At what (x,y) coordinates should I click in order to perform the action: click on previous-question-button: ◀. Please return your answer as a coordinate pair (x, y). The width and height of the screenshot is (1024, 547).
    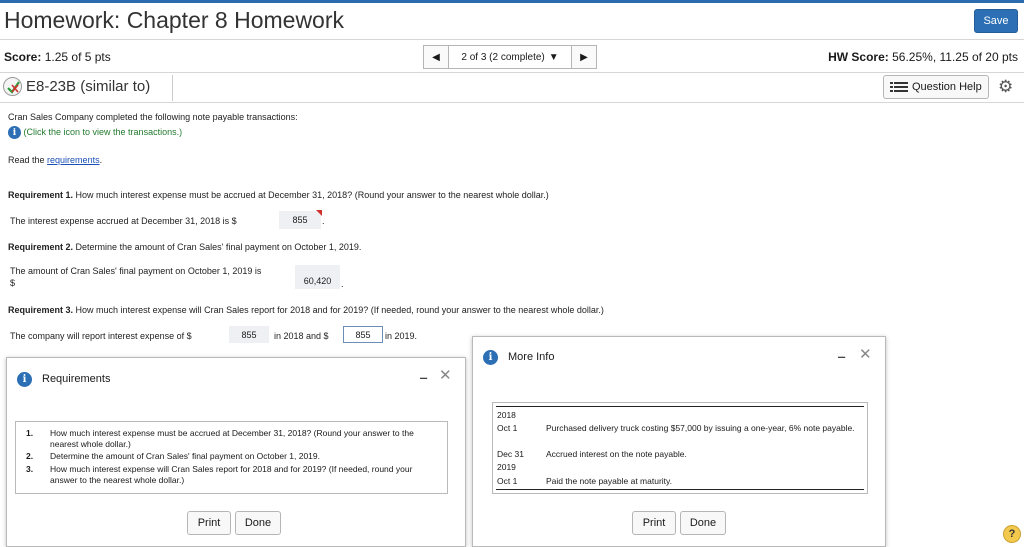
    Looking at the image, I should click on (436, 57).